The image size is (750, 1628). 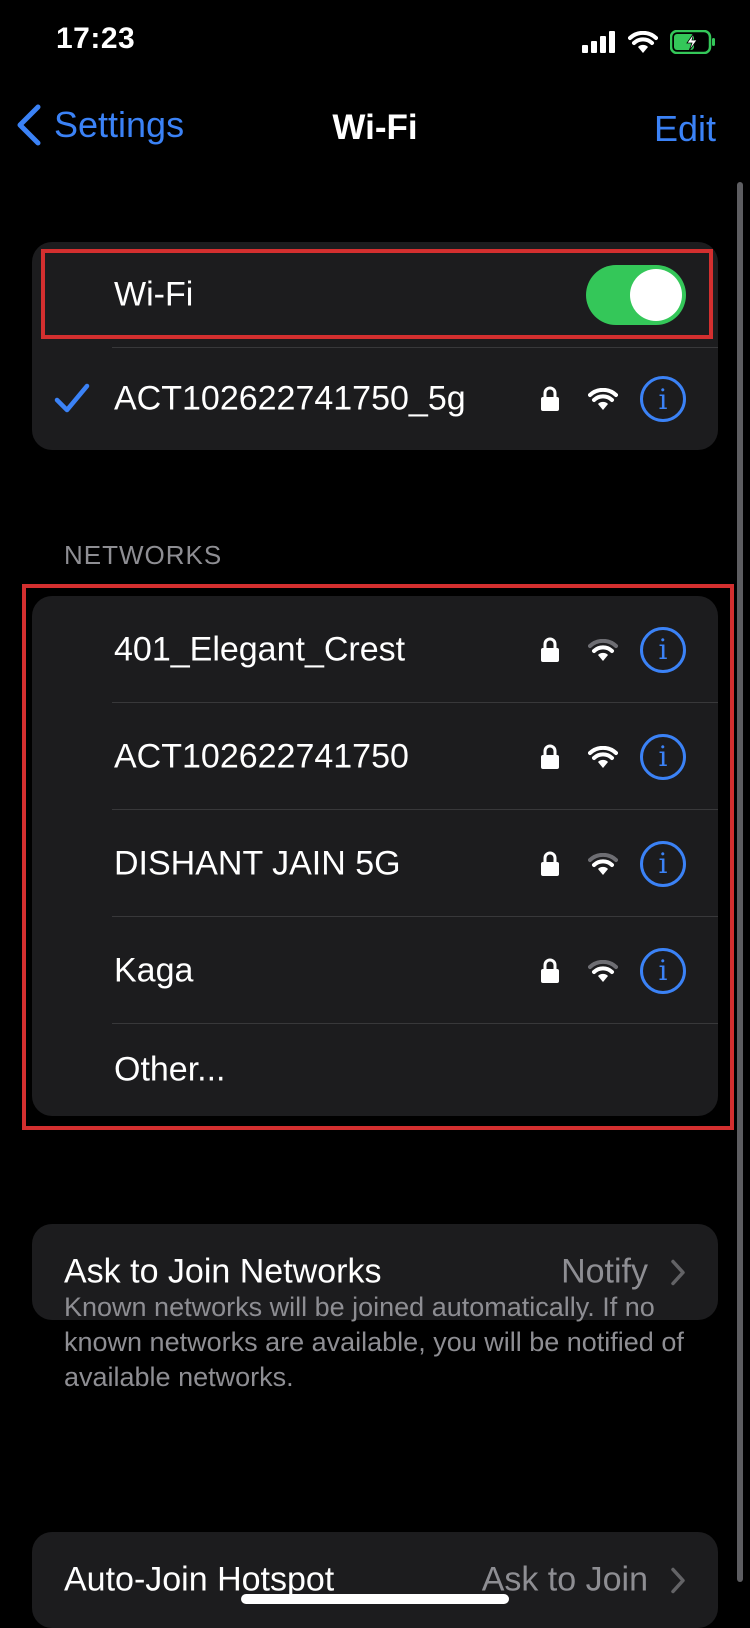 What do you see at coordinates (604, 1271) in the screenshot?
I see `ask-to-join-value-text: Notify` at bounding box center [604, 1271].